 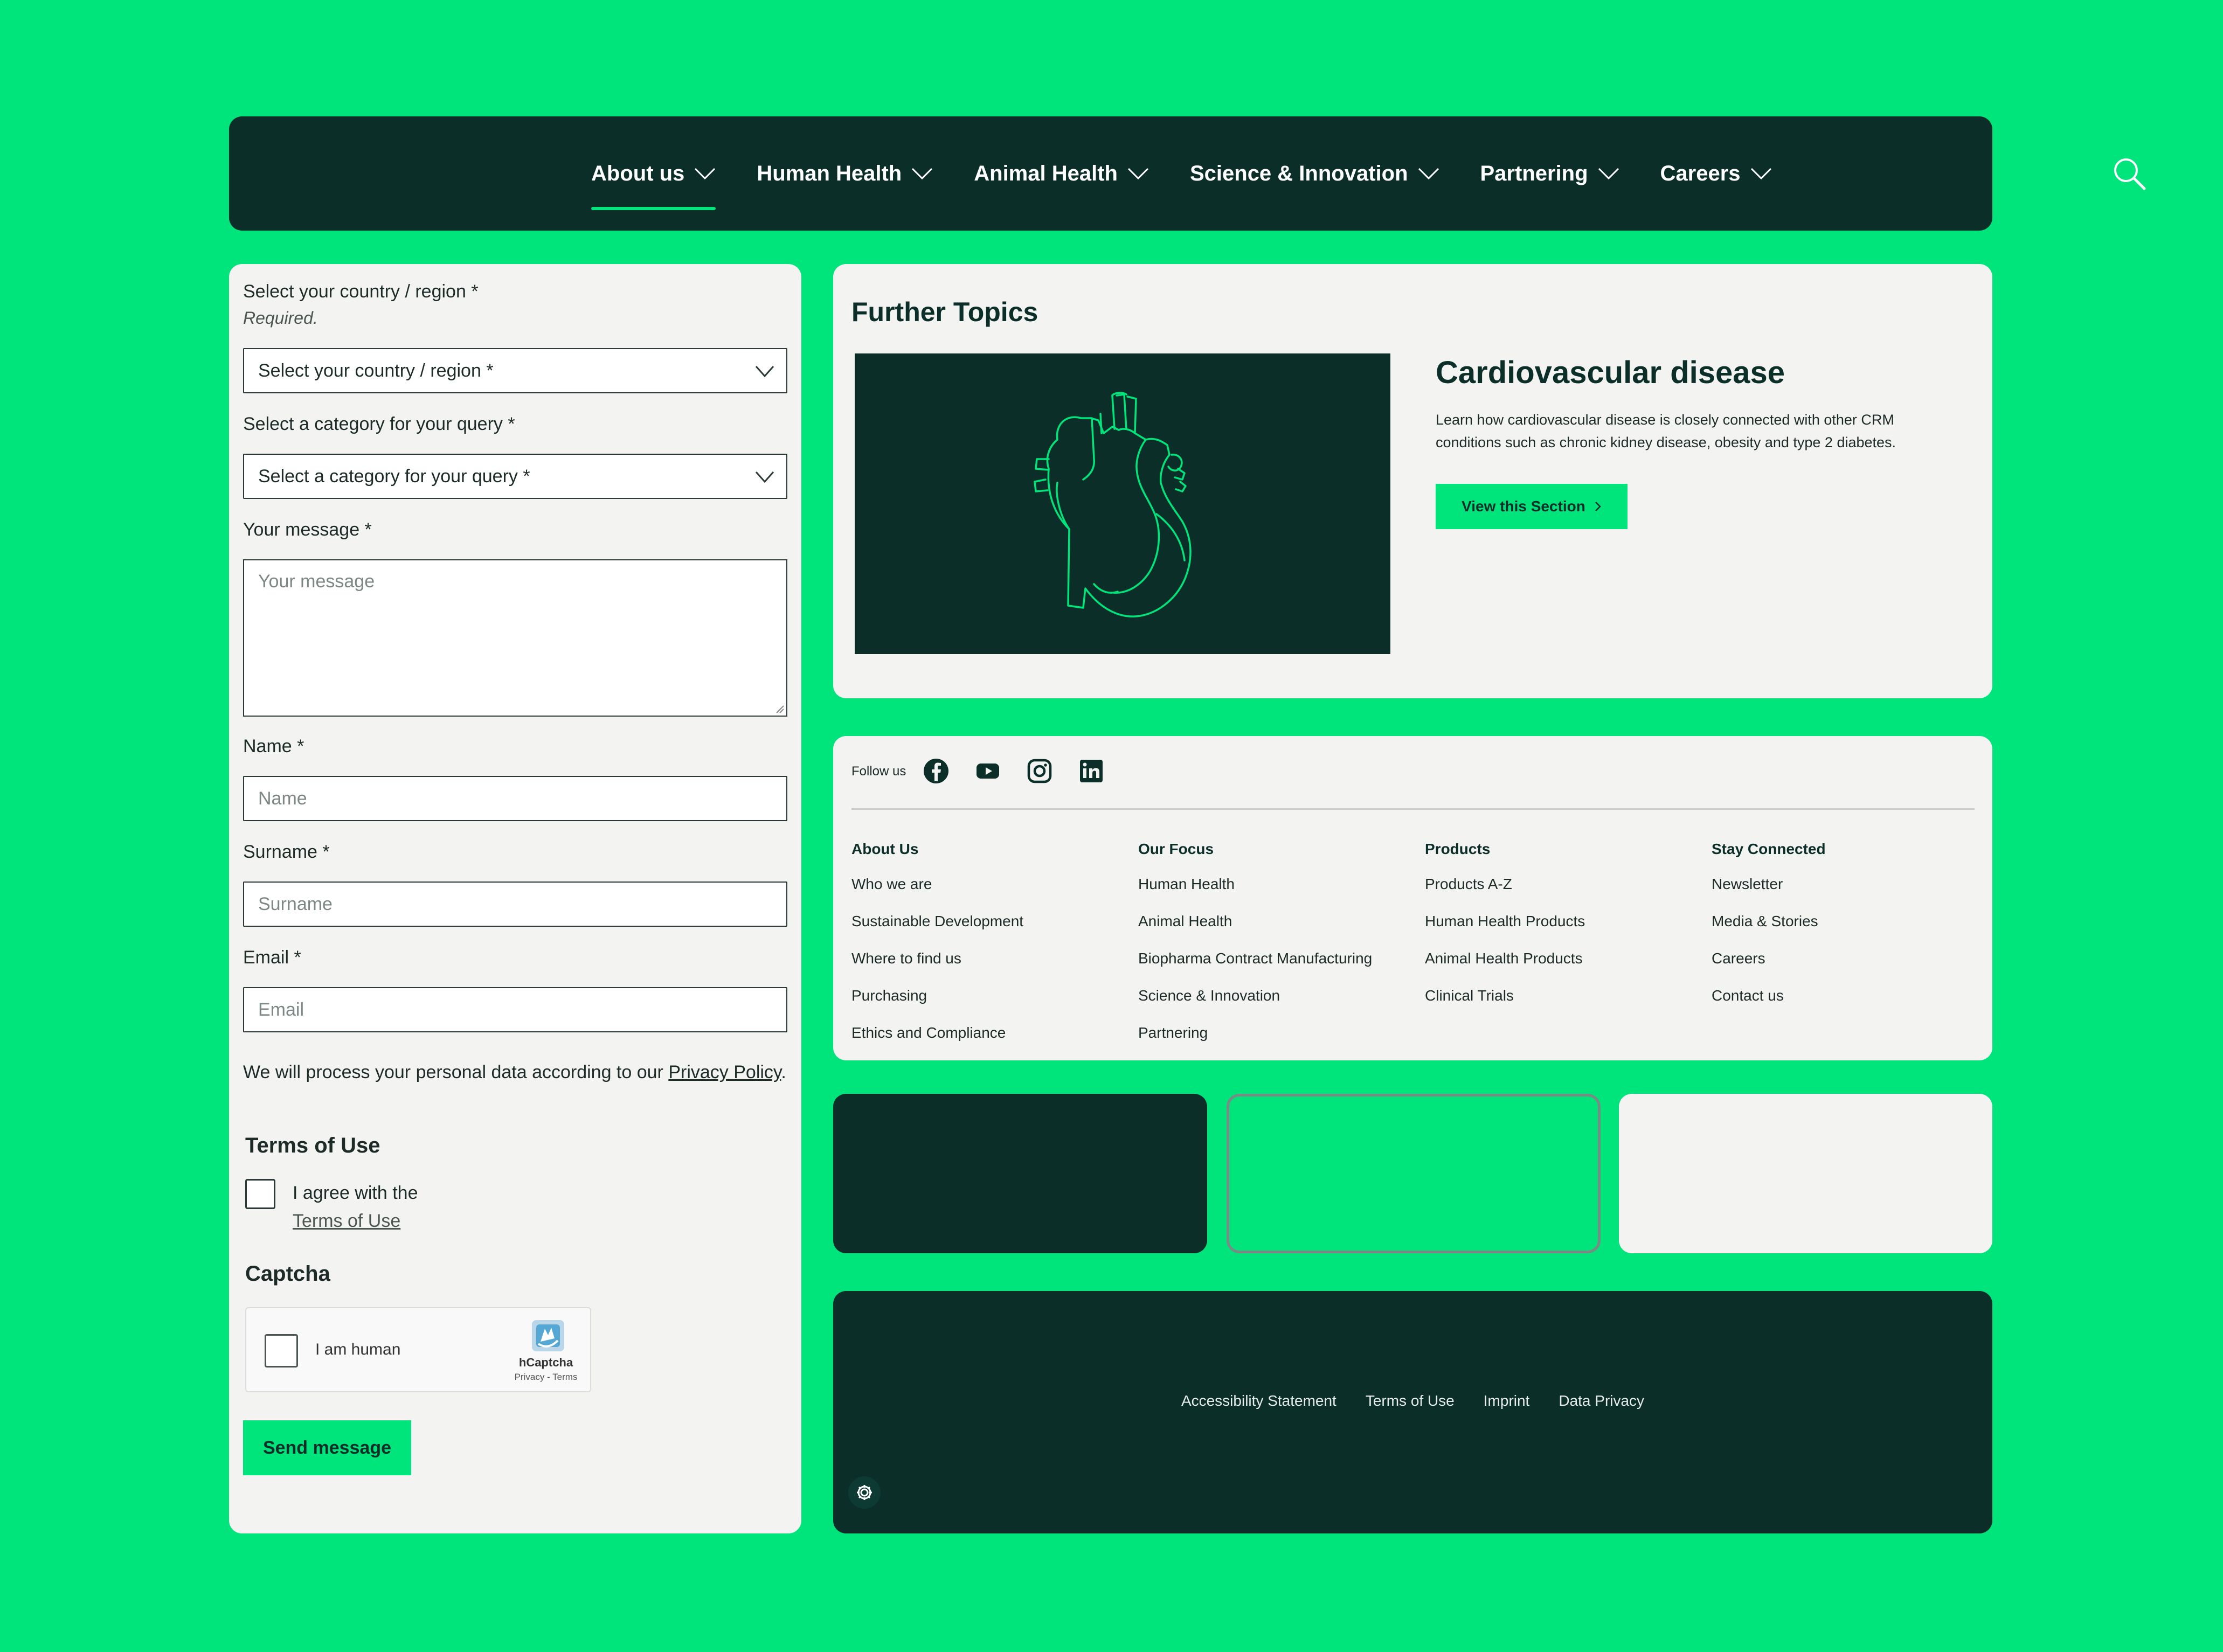 What do you see at coordinates (1039, 771) in the screenshot?
I see `instagram-icon` at bounding box center [1039, 771].